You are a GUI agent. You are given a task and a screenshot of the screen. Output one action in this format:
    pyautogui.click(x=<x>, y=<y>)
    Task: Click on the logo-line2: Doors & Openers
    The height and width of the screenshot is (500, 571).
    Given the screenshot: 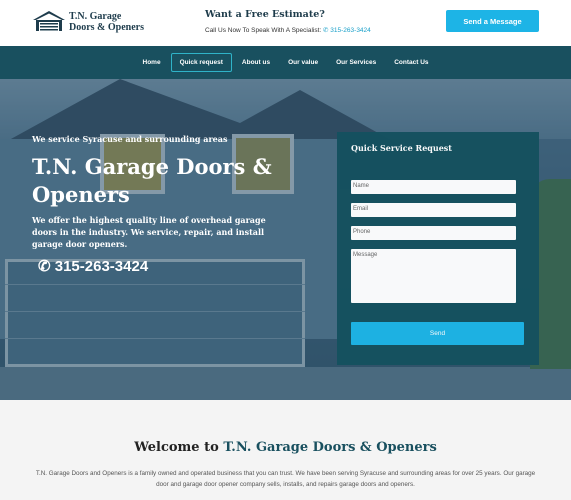 What is the action you would take?
    pyautogui.click(x=106, y=27)
    